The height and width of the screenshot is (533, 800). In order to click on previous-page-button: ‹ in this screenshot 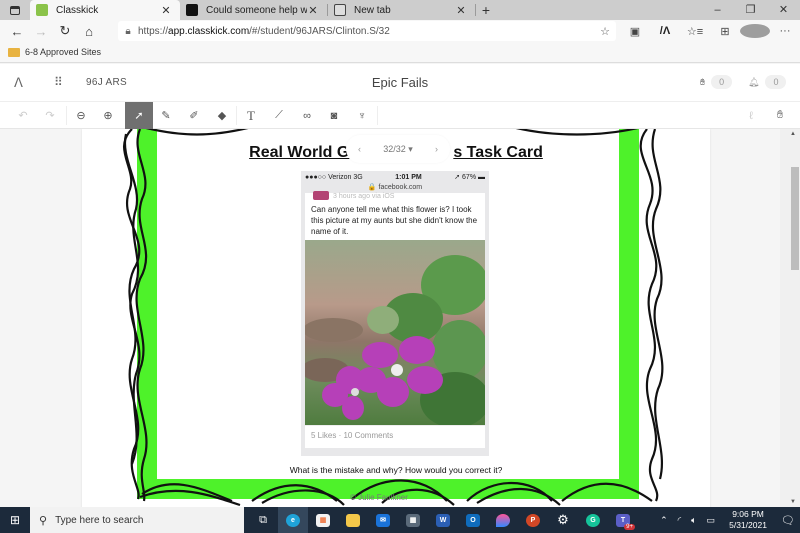, I will do `click(359, 149)`.